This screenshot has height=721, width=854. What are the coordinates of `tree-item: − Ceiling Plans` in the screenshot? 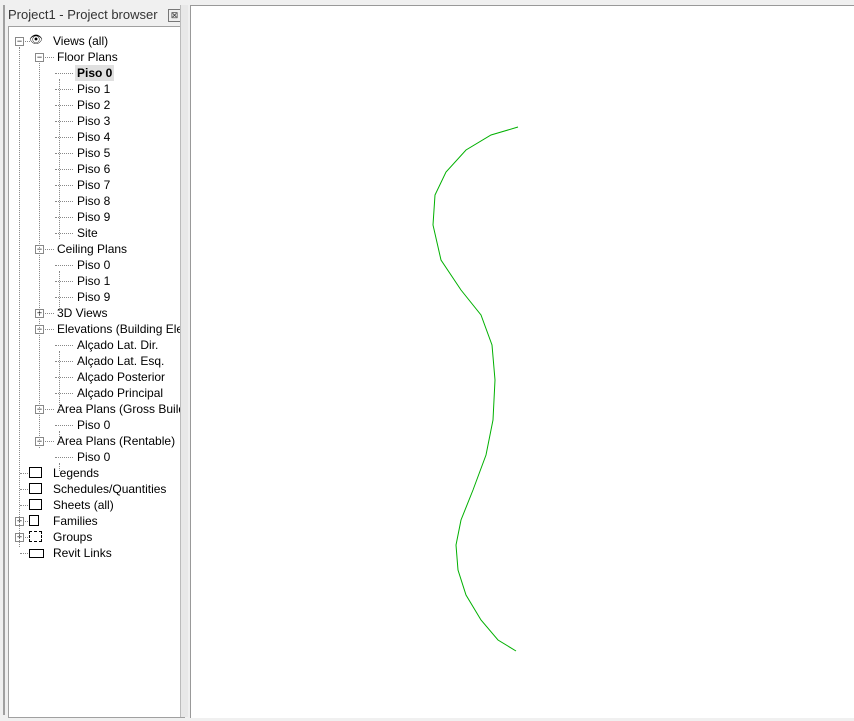 It's located at (96, 249).